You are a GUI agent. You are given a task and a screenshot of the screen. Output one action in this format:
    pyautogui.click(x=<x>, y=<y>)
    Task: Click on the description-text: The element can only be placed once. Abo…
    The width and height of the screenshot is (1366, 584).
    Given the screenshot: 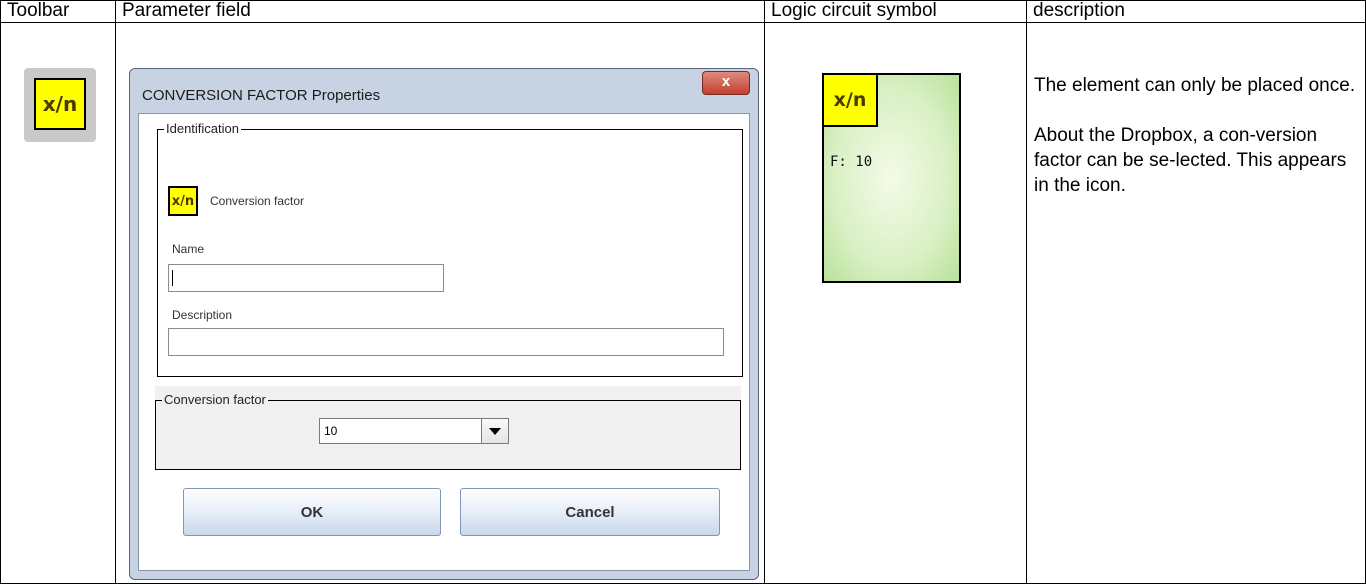 What is the action you would take?
    pyautogui.click(x=1197, y=148)
    